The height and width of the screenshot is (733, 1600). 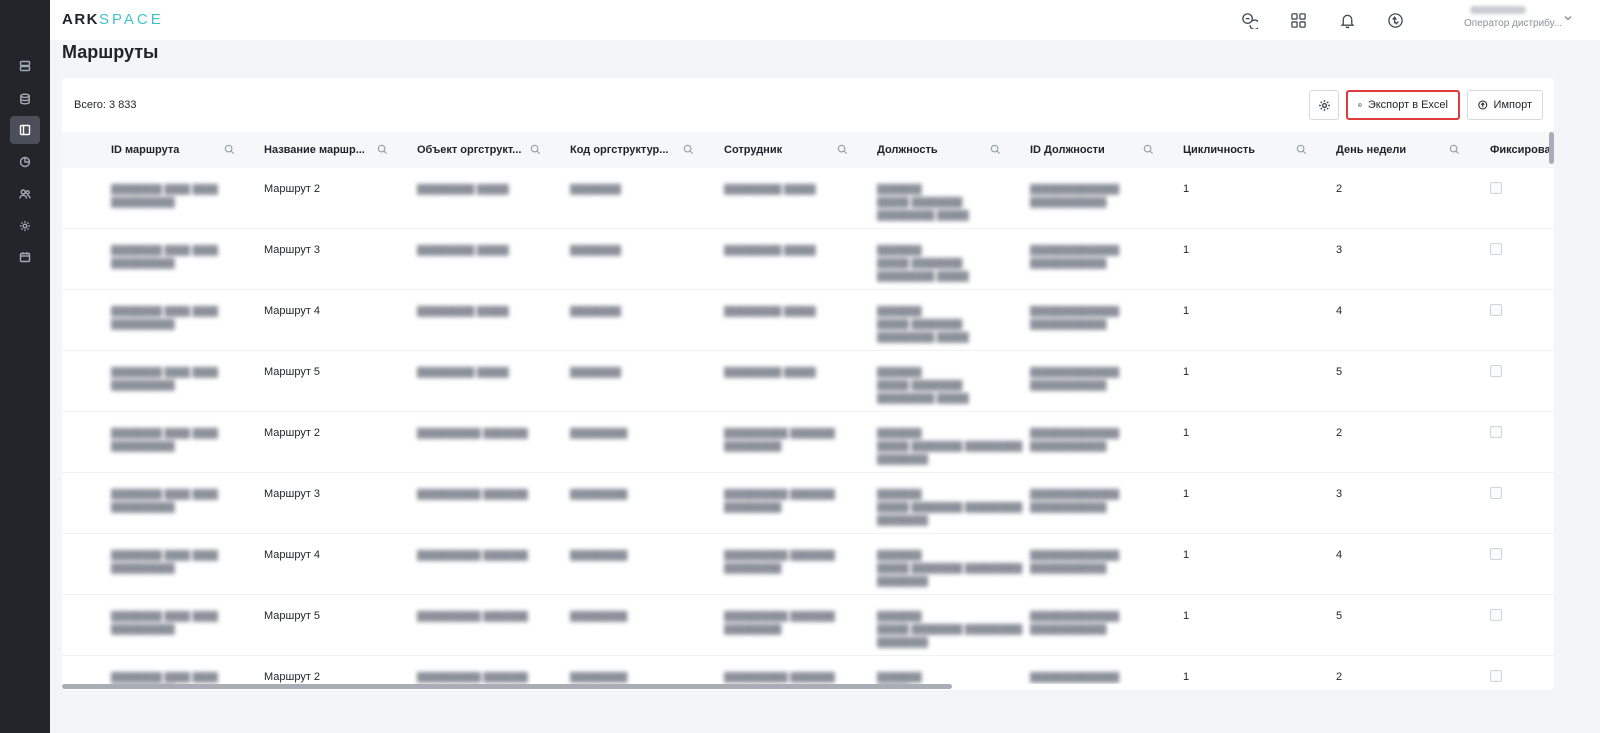 What do you see at coordinates (25, 257) in the screenshot?
I see `sidebar-item-calendar` at bounding box center [25, 257].